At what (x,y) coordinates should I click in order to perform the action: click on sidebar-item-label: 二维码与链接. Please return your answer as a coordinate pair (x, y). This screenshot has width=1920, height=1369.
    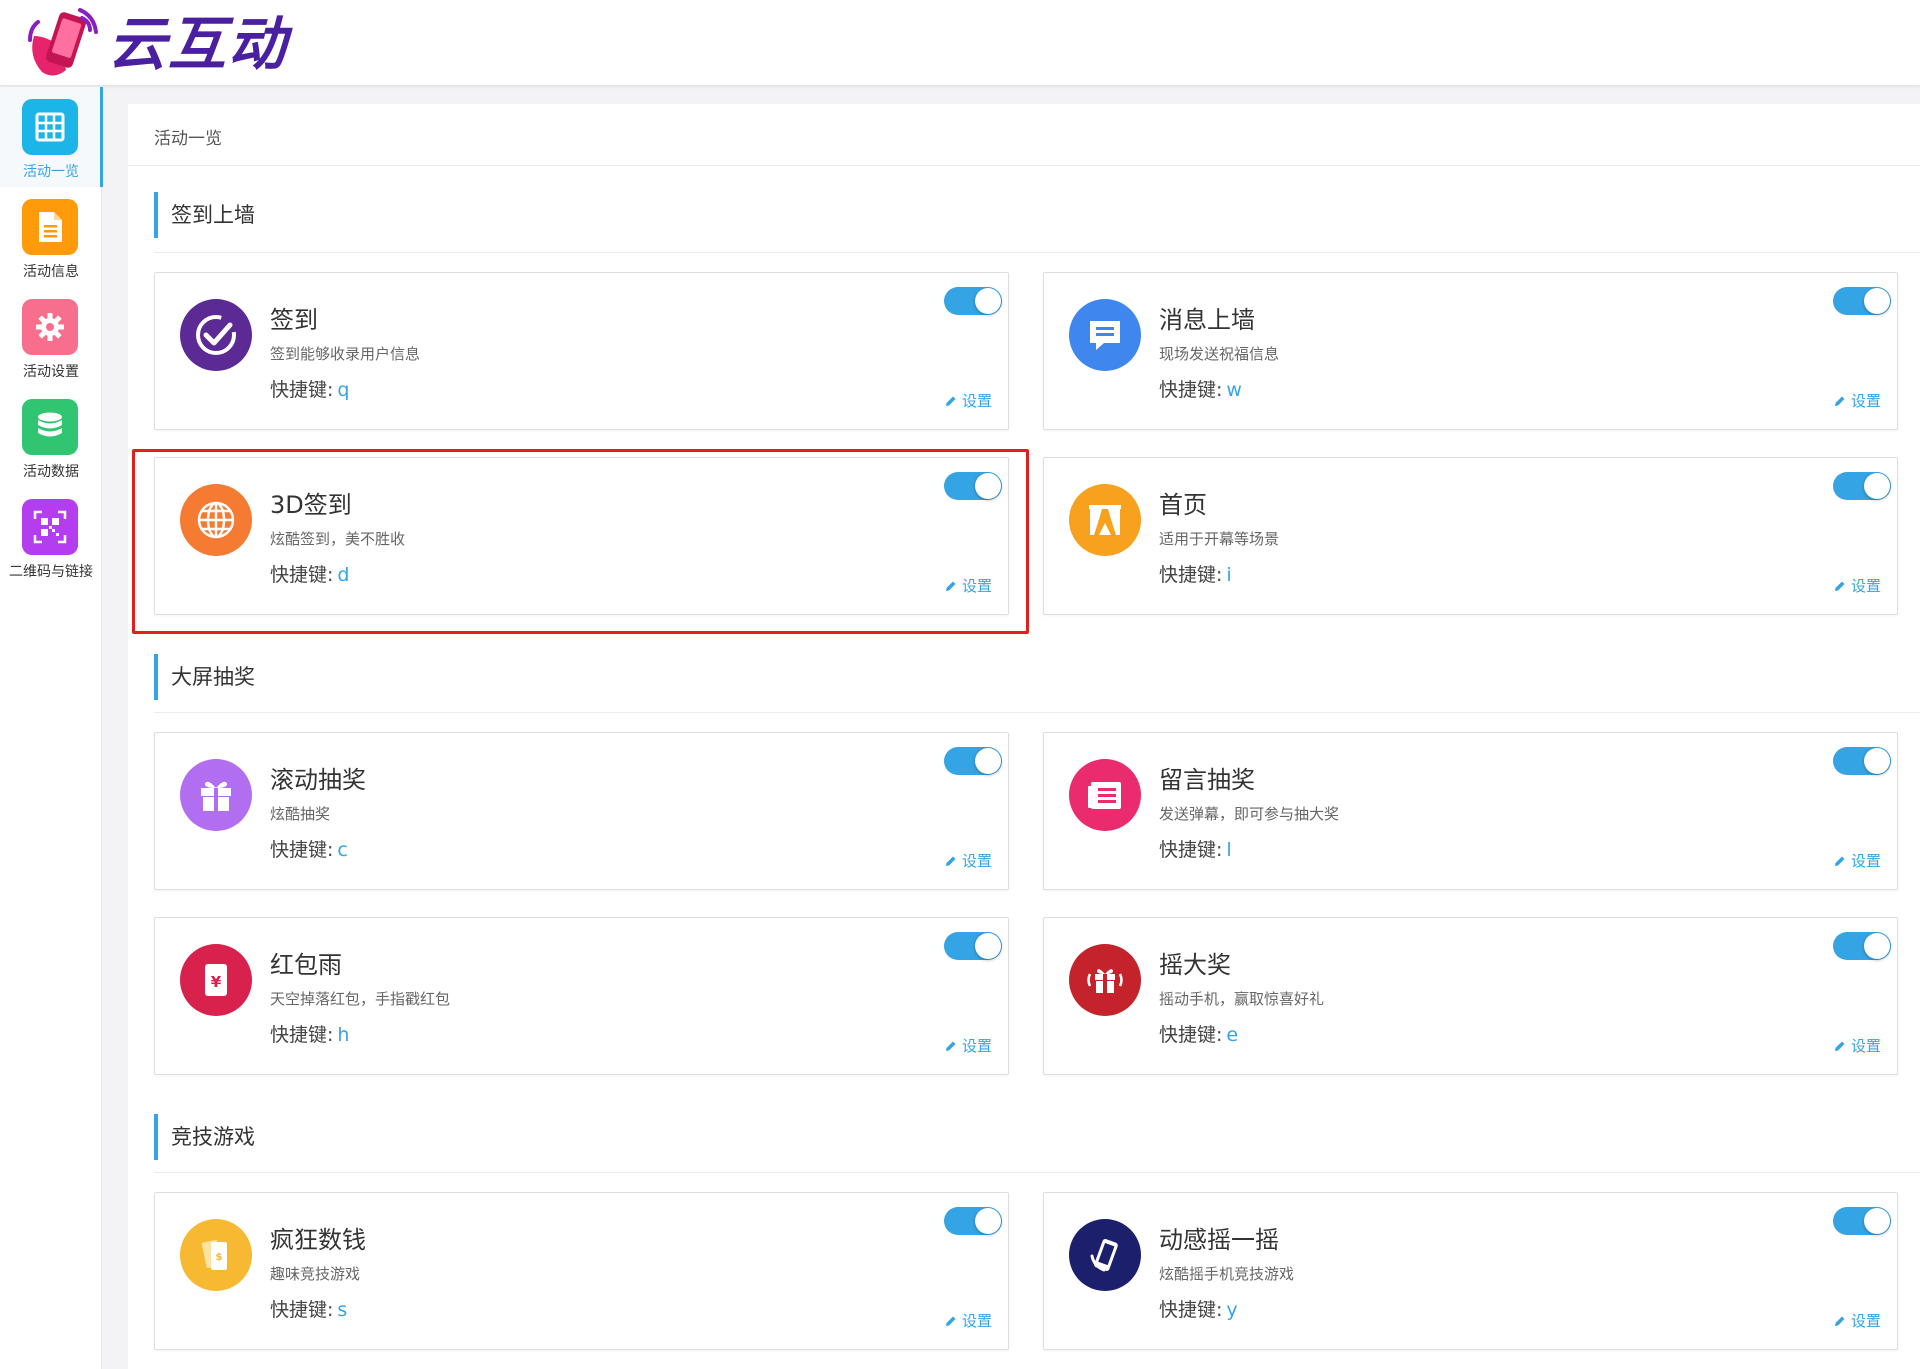
    Looking at the image, I should click on (51, 572).